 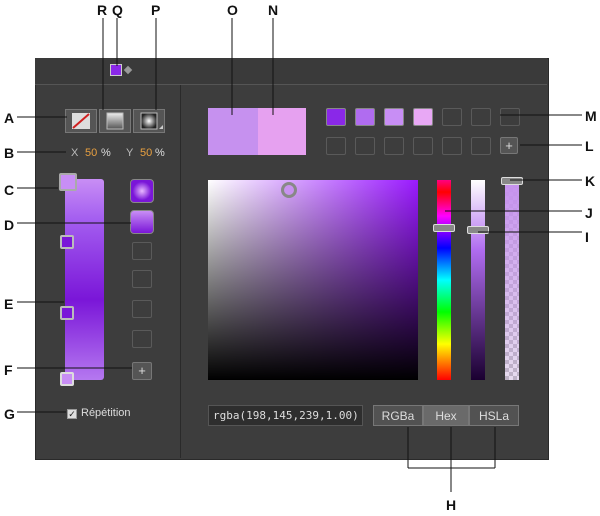 I want to click on add-swatch-button: +, so click(x=509, y=145).